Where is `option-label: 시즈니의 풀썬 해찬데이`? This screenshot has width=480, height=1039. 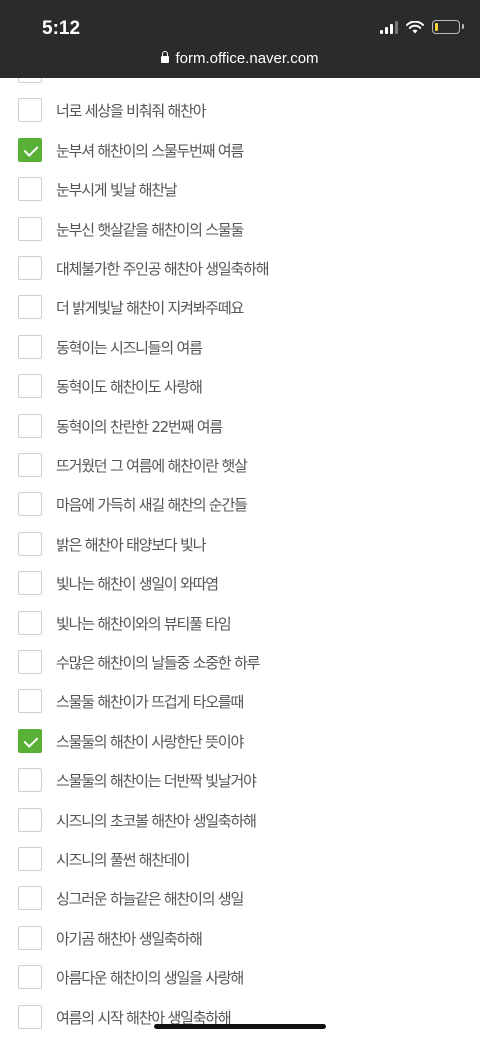 option-label: 시즈니의 풀썬 해찬데이 is located at coordinates (123, 859).